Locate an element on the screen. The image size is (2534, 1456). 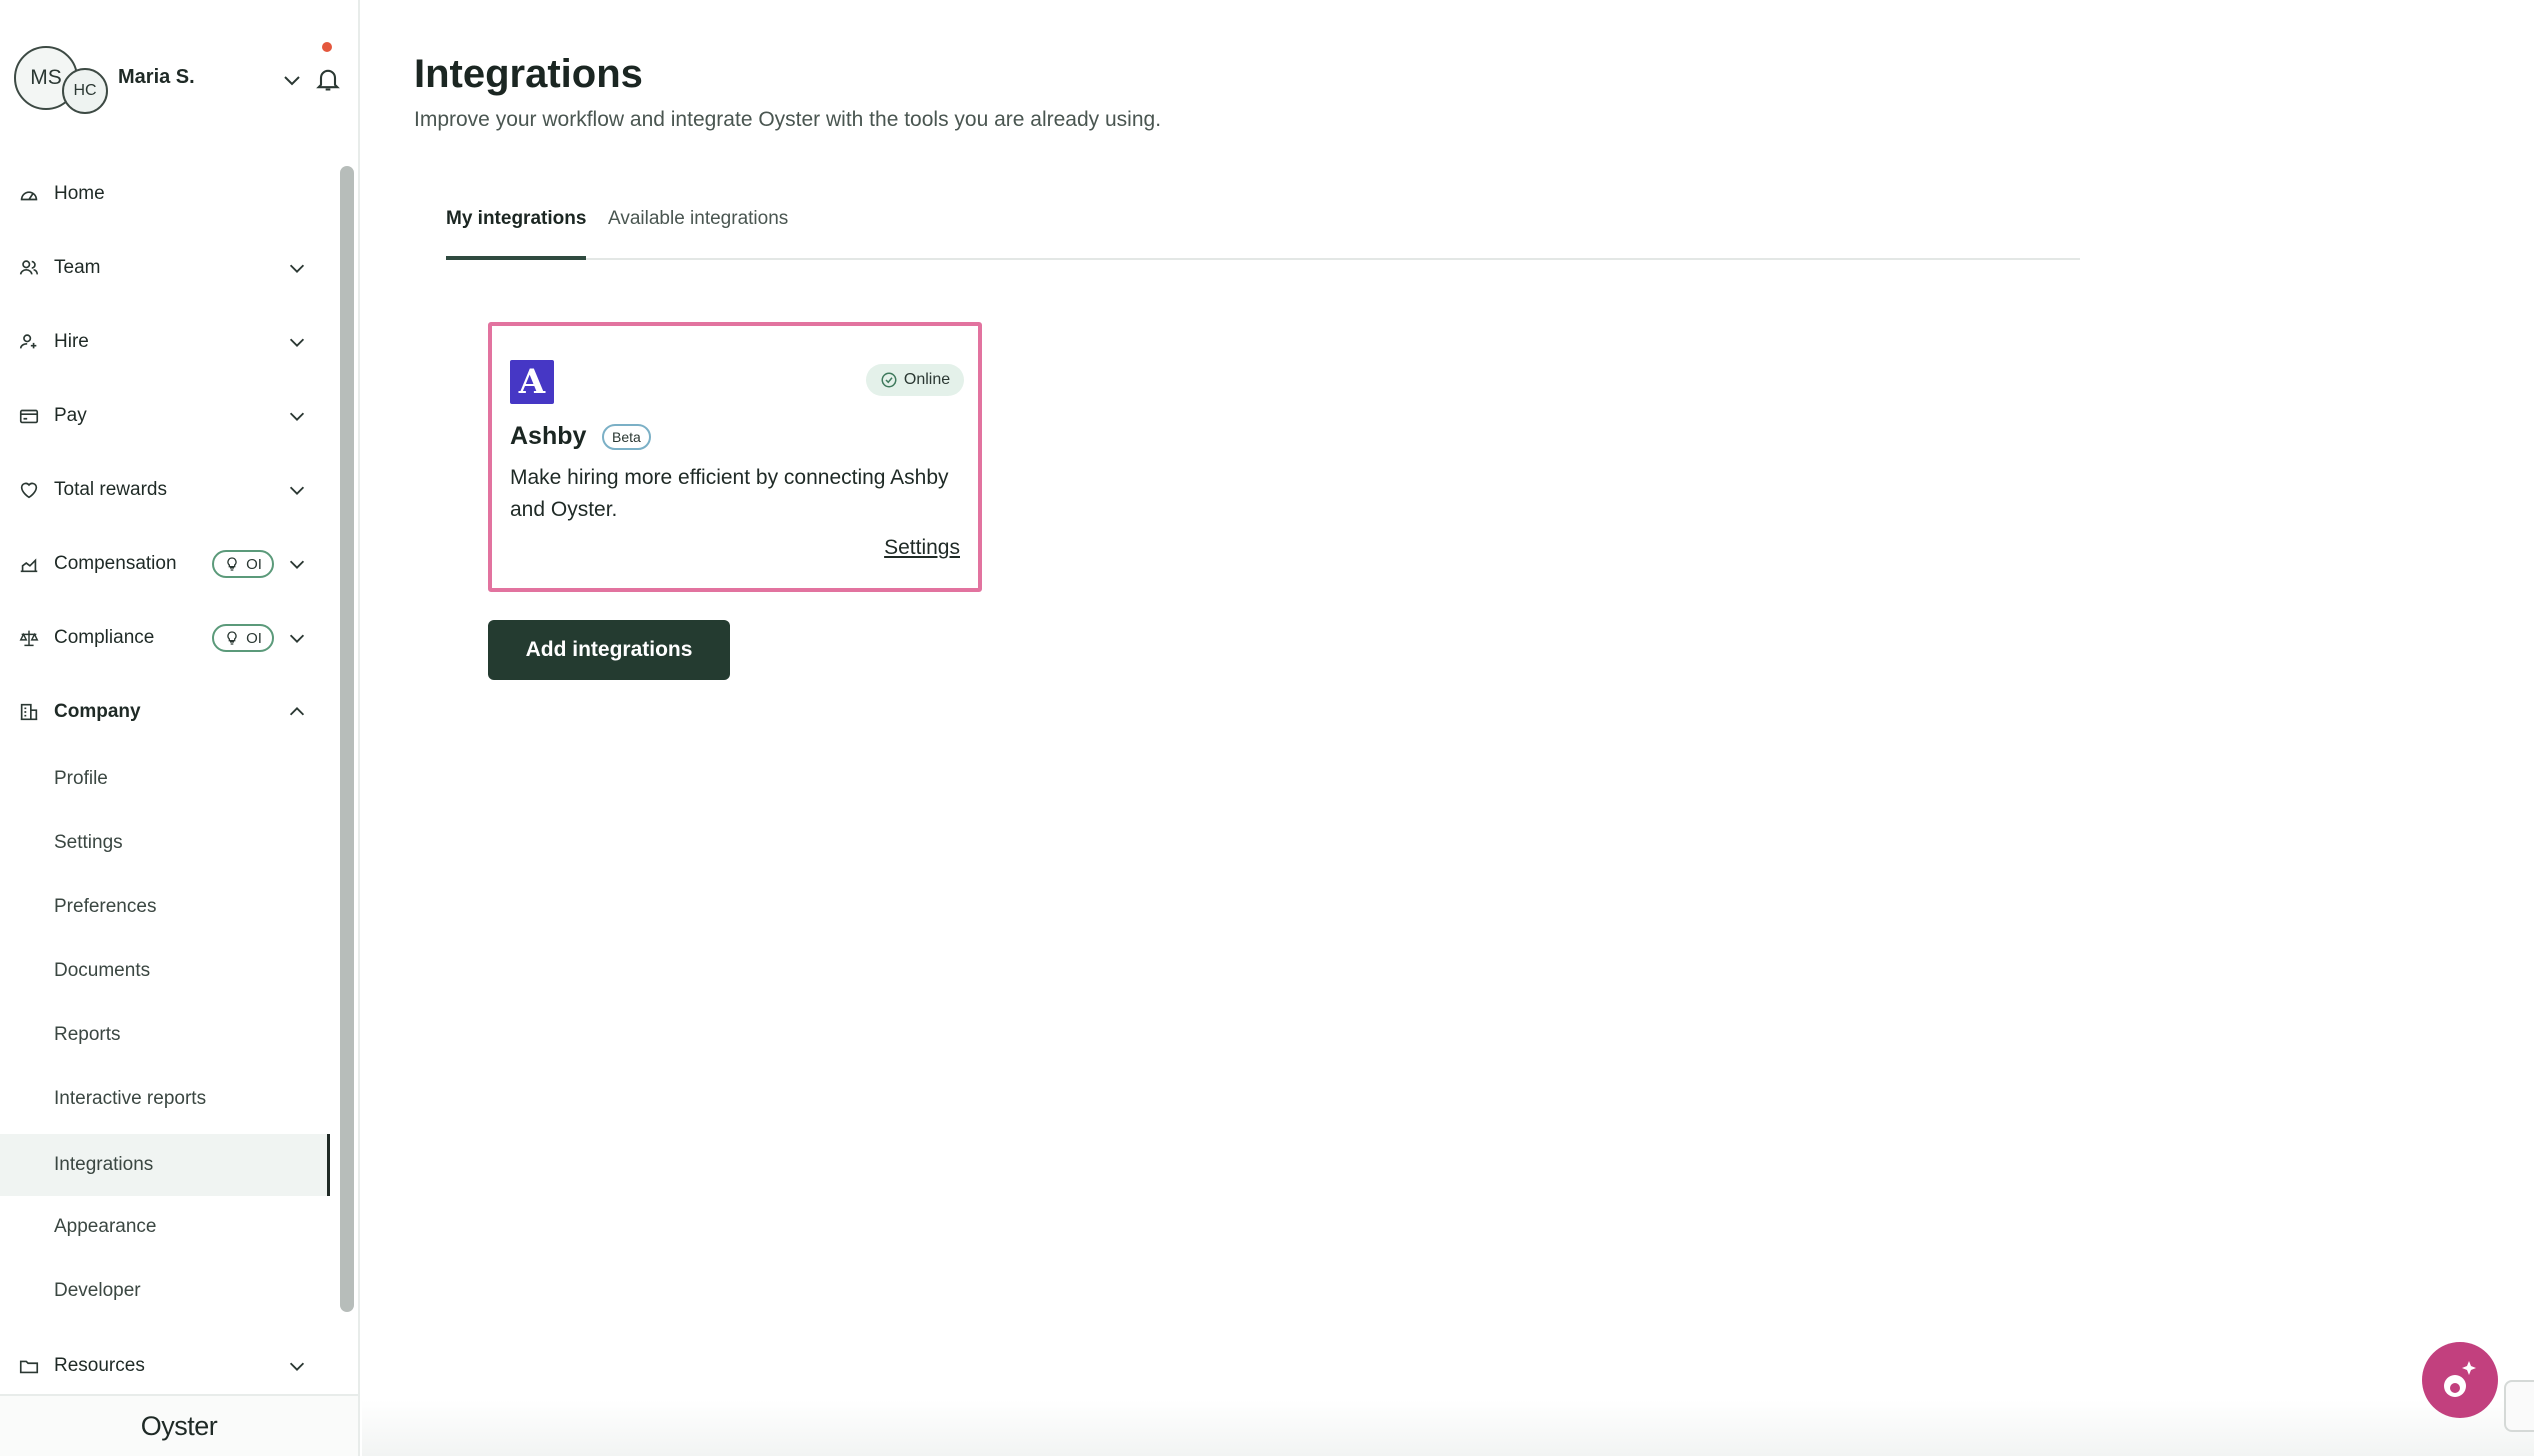
user-name: Maria S. is located at coordinates (156, 77).